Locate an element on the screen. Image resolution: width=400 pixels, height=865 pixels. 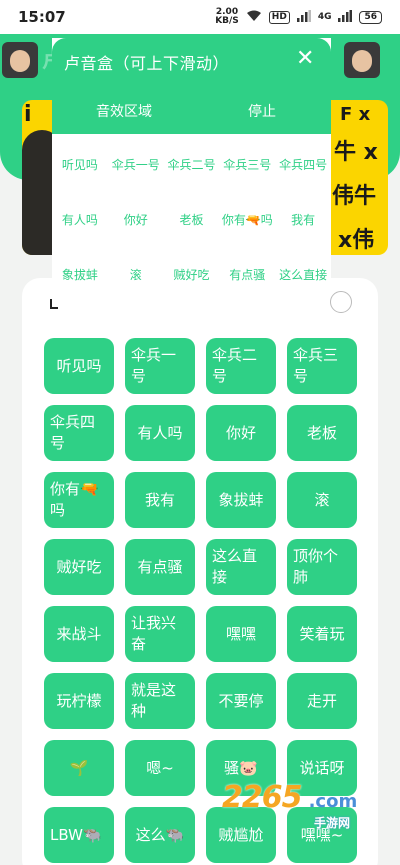
status-icons: 2.00 KB/S HD 4G 56 is located at coordinates (298, 17).